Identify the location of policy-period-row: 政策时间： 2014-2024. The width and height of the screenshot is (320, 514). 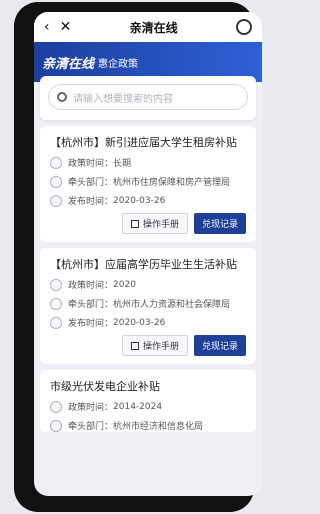
(148, 406).